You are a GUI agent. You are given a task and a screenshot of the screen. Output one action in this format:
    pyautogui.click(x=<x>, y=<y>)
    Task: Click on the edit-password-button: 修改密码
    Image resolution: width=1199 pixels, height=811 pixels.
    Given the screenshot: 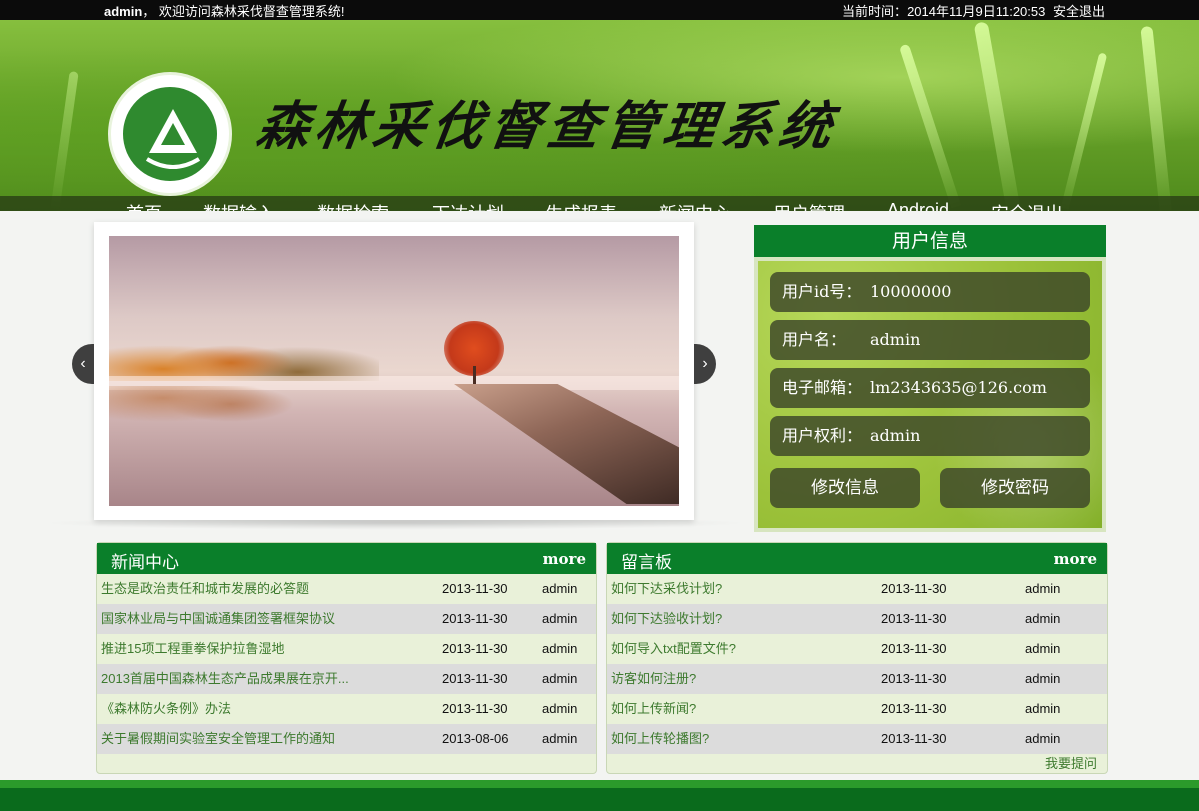 What is the action you would take?
    pyautogui.click(x=1015, y=488)
    